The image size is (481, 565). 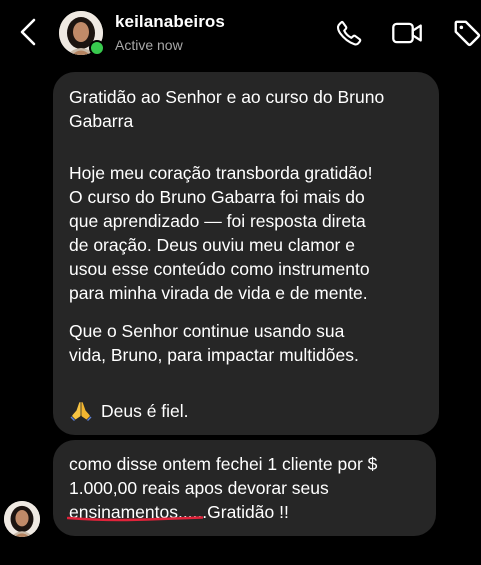 I want to click on chat-username: keilanabeiros, so click(x=170, y=22).